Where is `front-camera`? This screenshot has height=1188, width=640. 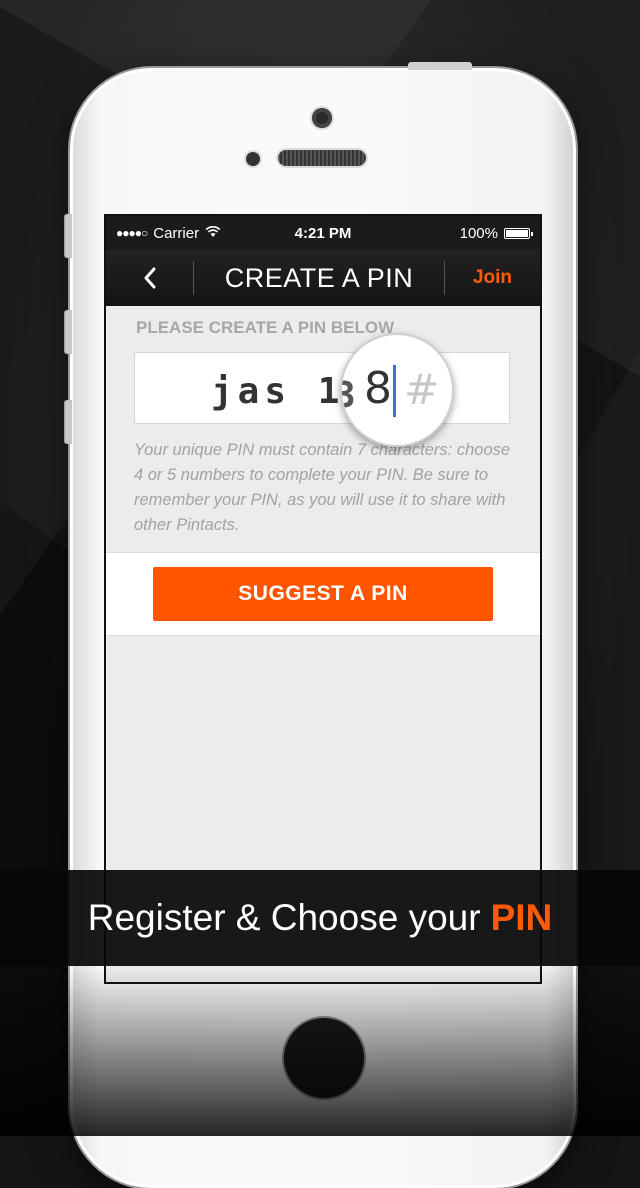
front-camera is located at coordinates (322, 118).